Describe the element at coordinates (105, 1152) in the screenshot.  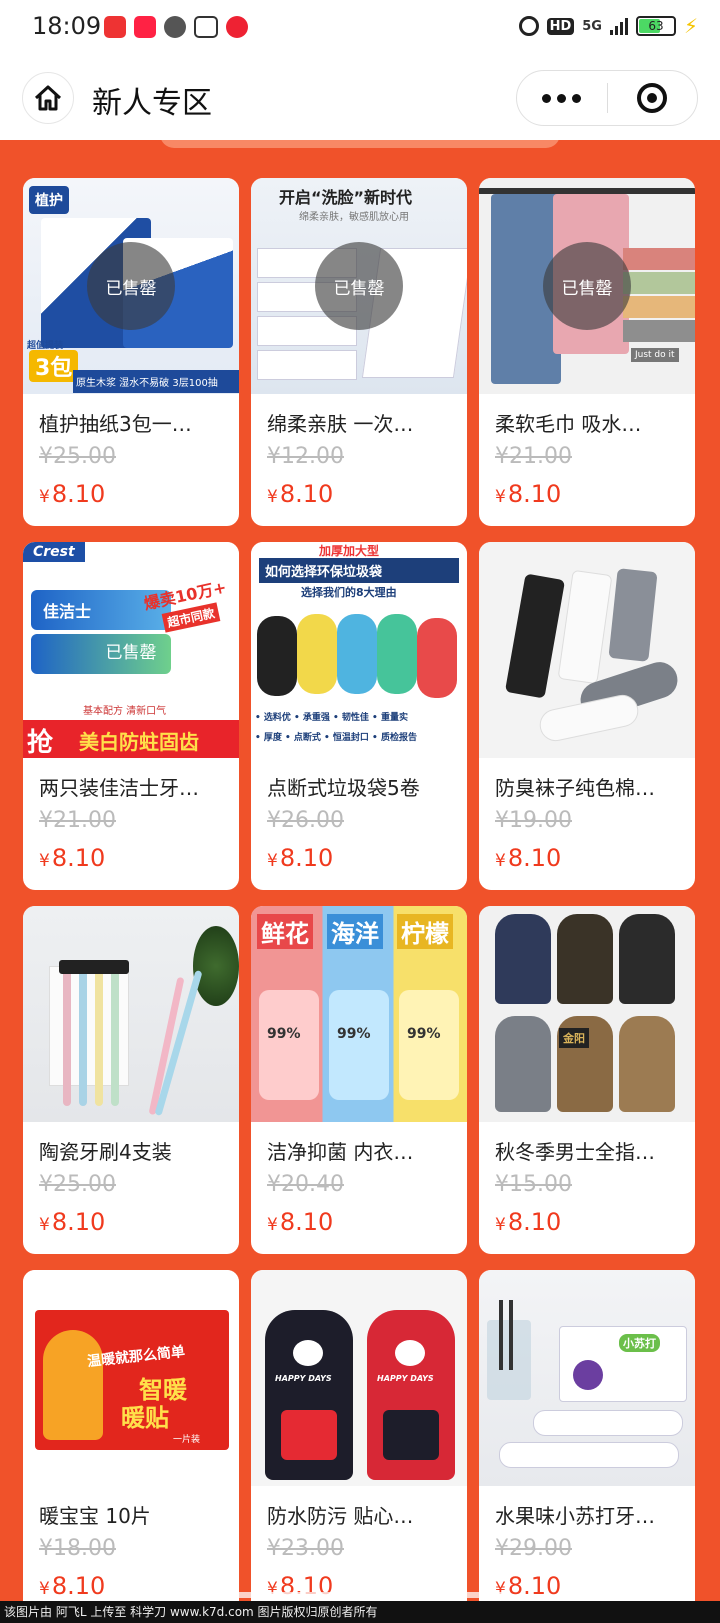
I see `product-title: 陶瓷牙刷4支装` at that location.